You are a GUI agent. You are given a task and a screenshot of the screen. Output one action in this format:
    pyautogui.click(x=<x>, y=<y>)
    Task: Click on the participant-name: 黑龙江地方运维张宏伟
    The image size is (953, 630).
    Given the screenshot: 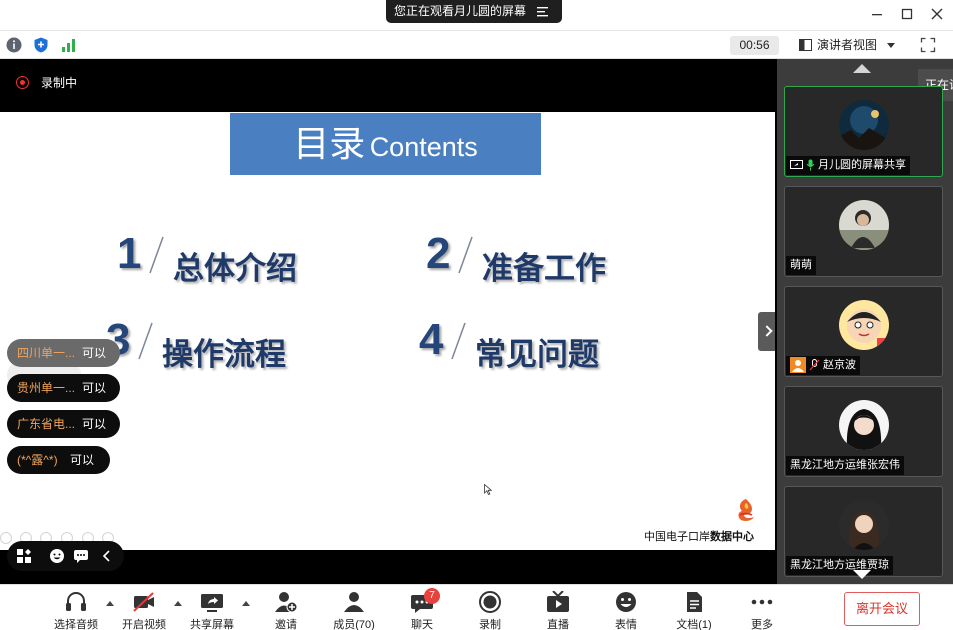 What is the action you would take?
    pyautogui.click(x=845, y=465)
    